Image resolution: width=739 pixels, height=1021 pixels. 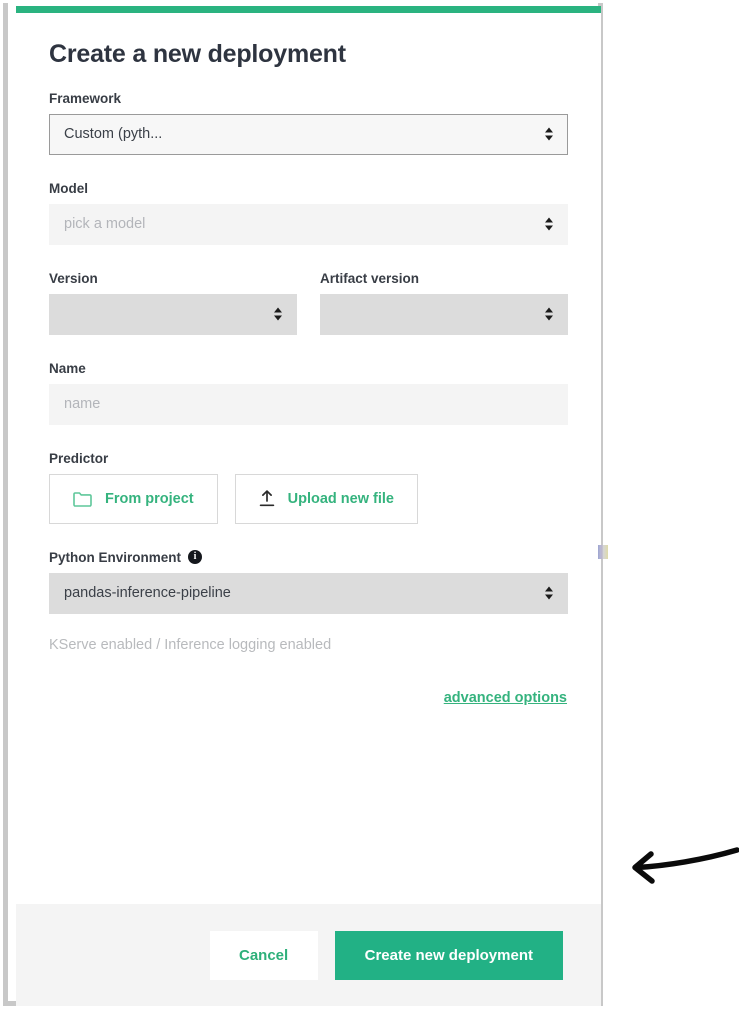 I want to click on upload-new-file-button: Upload new file, so click(x=326, y=498).